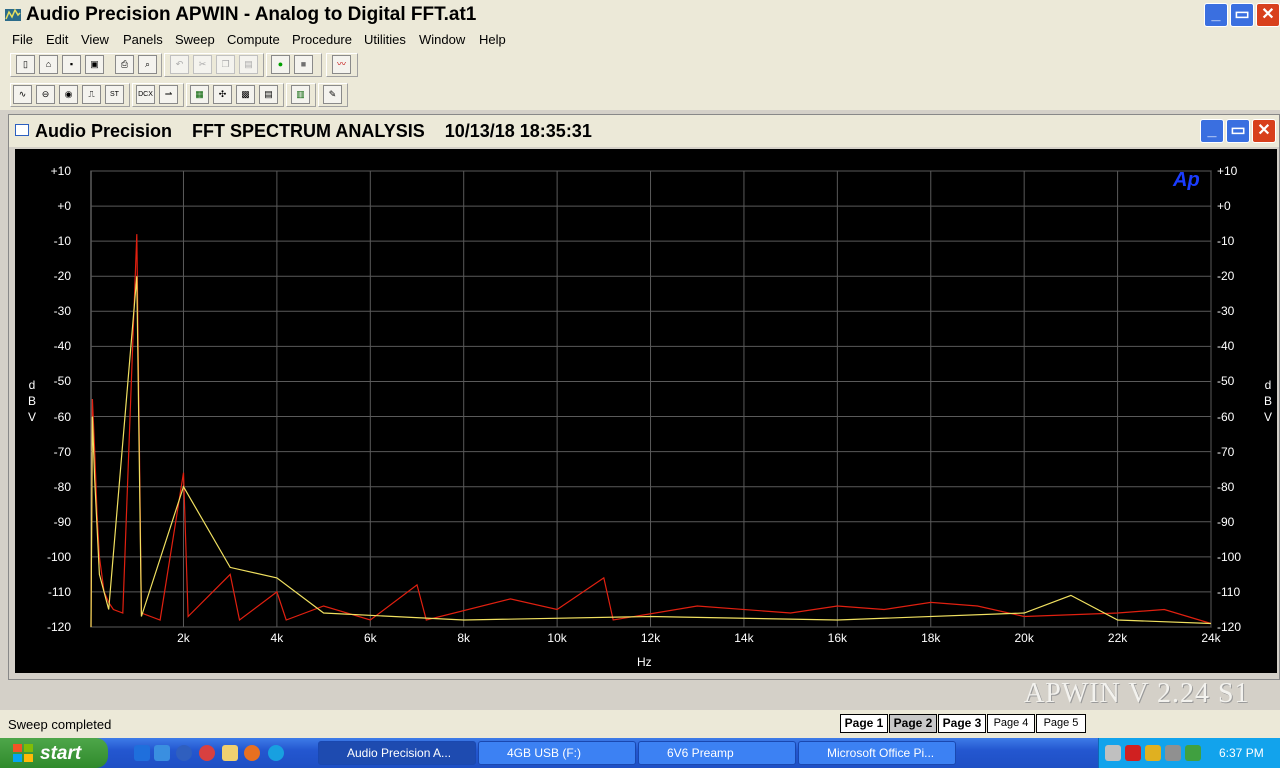 The height and width of the screenshot is (768, 1280). What do you see at coordinates (370, 638) in the screenshot?
I see `x-tick-label: 6k` at bounding box center [370, 638].